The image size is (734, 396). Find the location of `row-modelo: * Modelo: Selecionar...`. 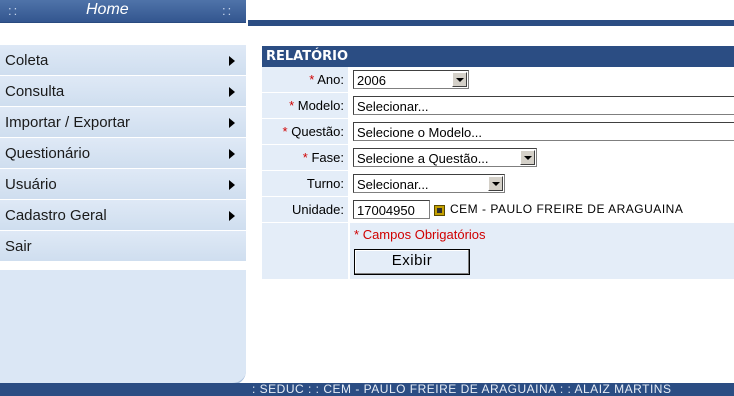

row-modelo: * Modelo: Selecionar... is located at coordinates (498, 106).